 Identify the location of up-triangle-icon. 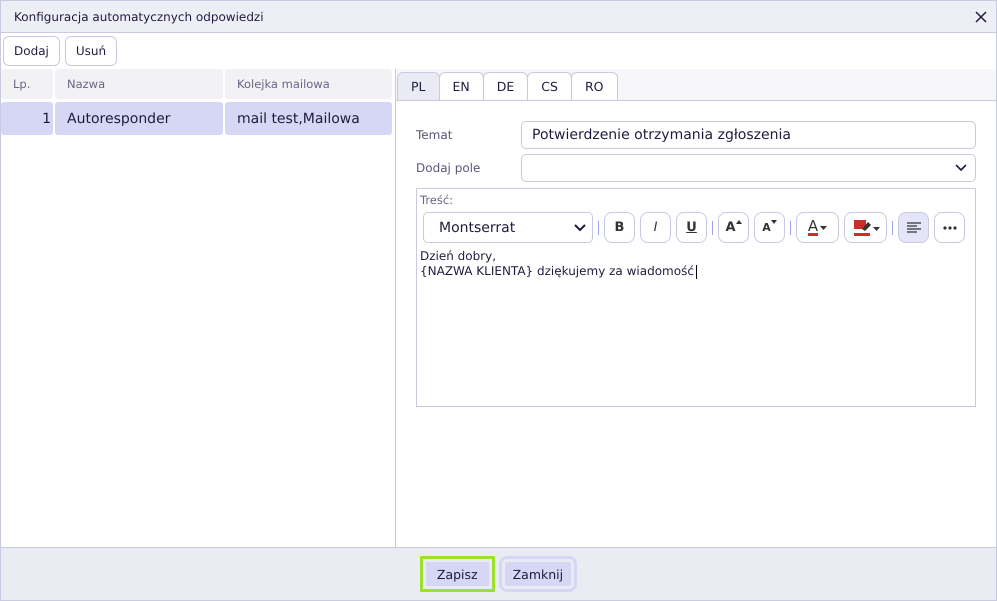
(739, 222).